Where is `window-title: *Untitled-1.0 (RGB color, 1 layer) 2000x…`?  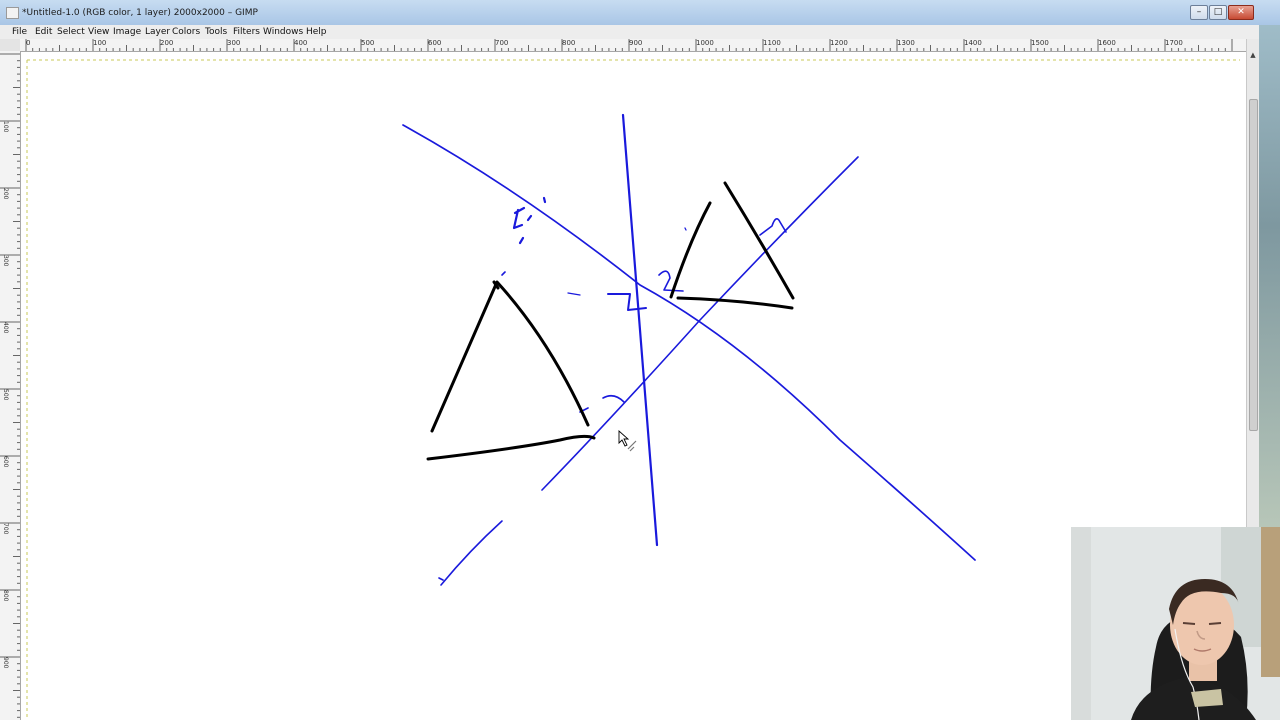
window-title: *Untitled-1.0 (RGB color, 1 layer) 2000x… is located at coordinates (140, 13).